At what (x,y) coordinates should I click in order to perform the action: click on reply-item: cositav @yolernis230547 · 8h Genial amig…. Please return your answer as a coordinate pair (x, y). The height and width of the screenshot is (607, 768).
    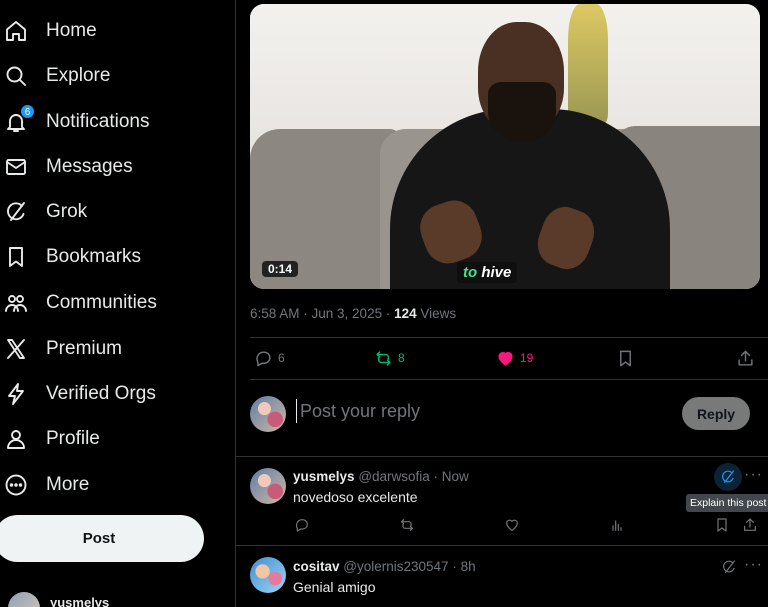
    Looking at the image, I should click on (502, 576).